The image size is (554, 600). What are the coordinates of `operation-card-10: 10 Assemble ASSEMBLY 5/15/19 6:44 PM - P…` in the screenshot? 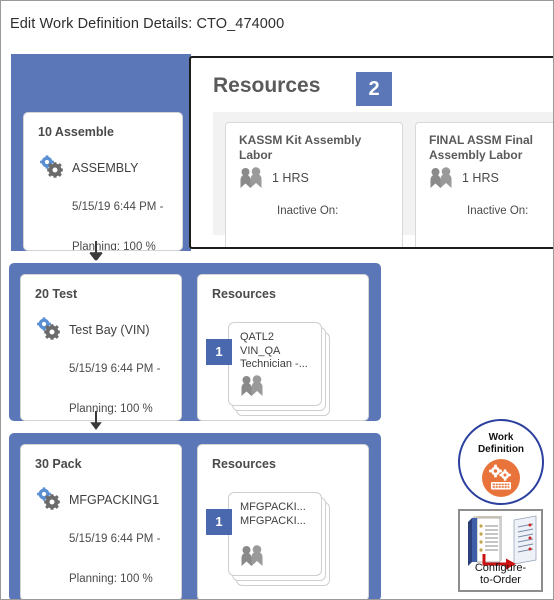 It's located at (103, 181).